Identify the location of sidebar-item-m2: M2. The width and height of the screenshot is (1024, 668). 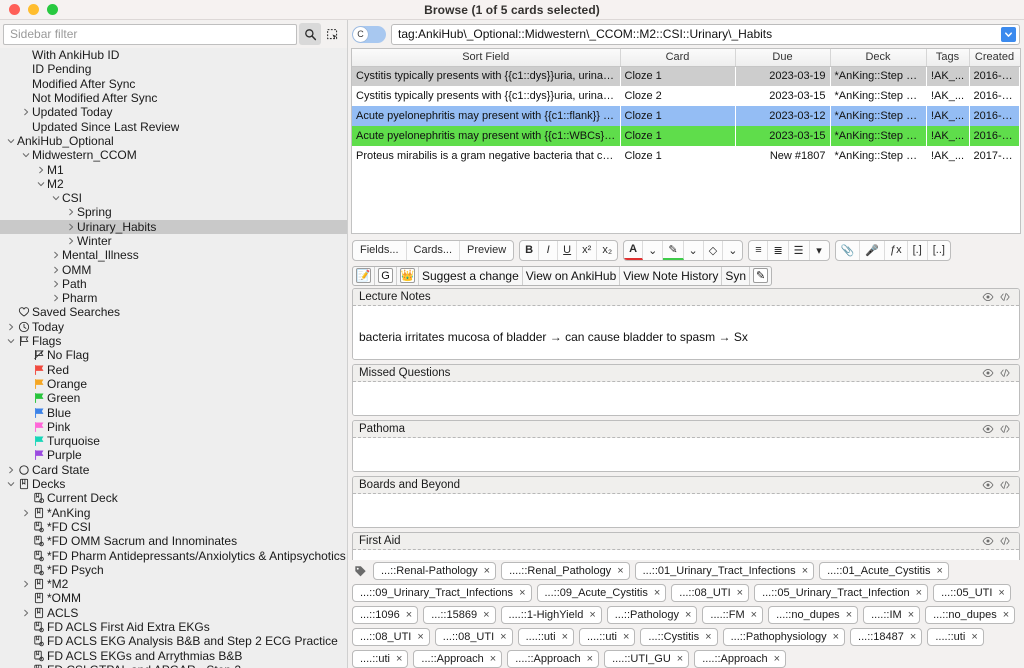
(173, 184).